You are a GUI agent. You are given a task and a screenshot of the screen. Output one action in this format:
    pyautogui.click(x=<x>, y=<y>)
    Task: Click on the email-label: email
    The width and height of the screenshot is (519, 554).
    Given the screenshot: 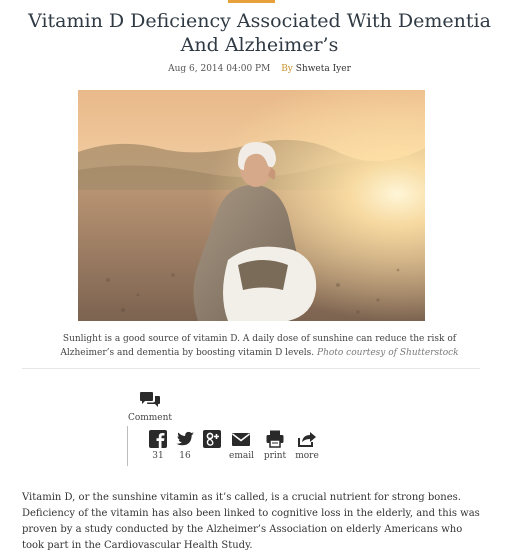 What is the action you would take?
    pyautogui.click(x=241, y=456)
    